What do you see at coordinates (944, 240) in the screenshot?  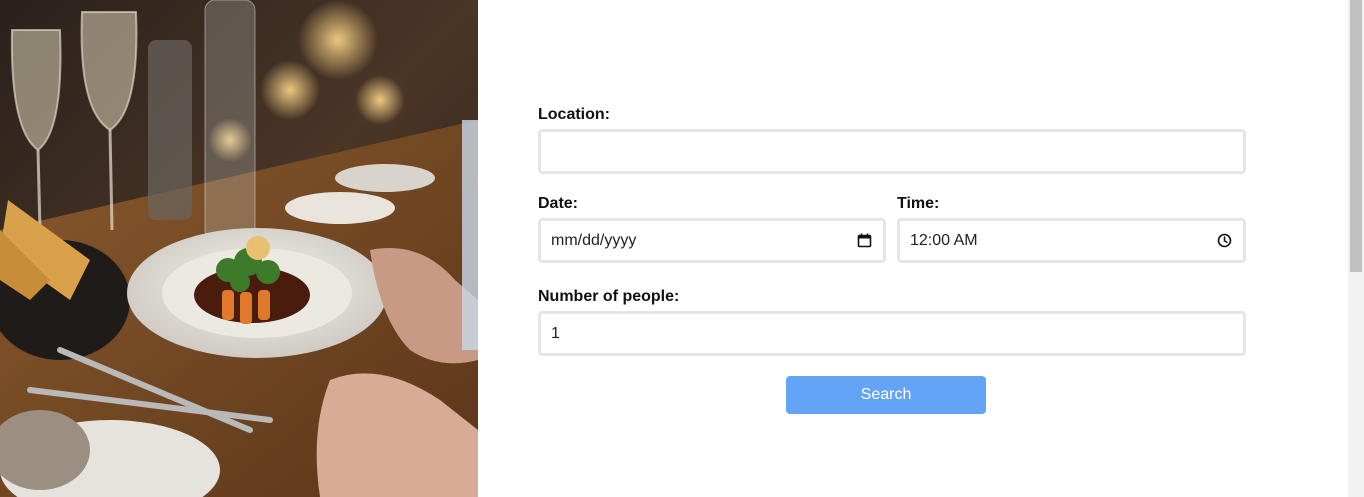 I see `time-value: 12:00 AM` at bounding box center [944, 240].